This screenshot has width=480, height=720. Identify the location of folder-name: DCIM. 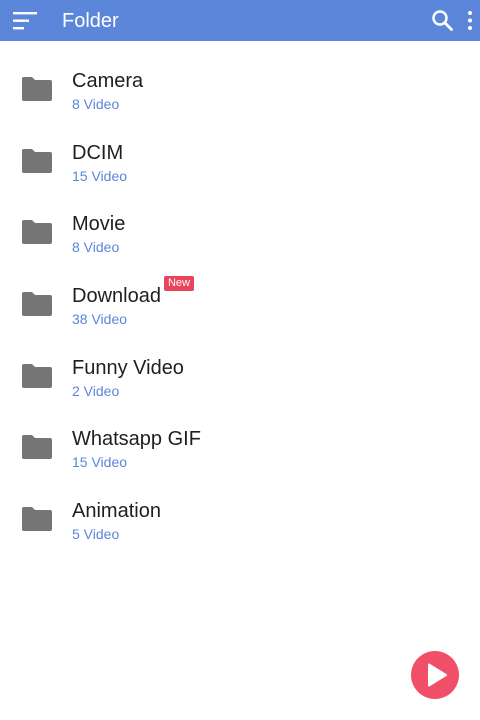
(97, 153).